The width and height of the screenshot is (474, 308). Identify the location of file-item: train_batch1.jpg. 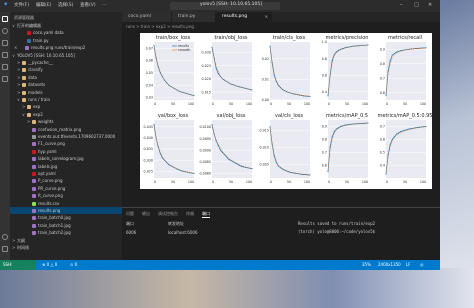
(66, 225).